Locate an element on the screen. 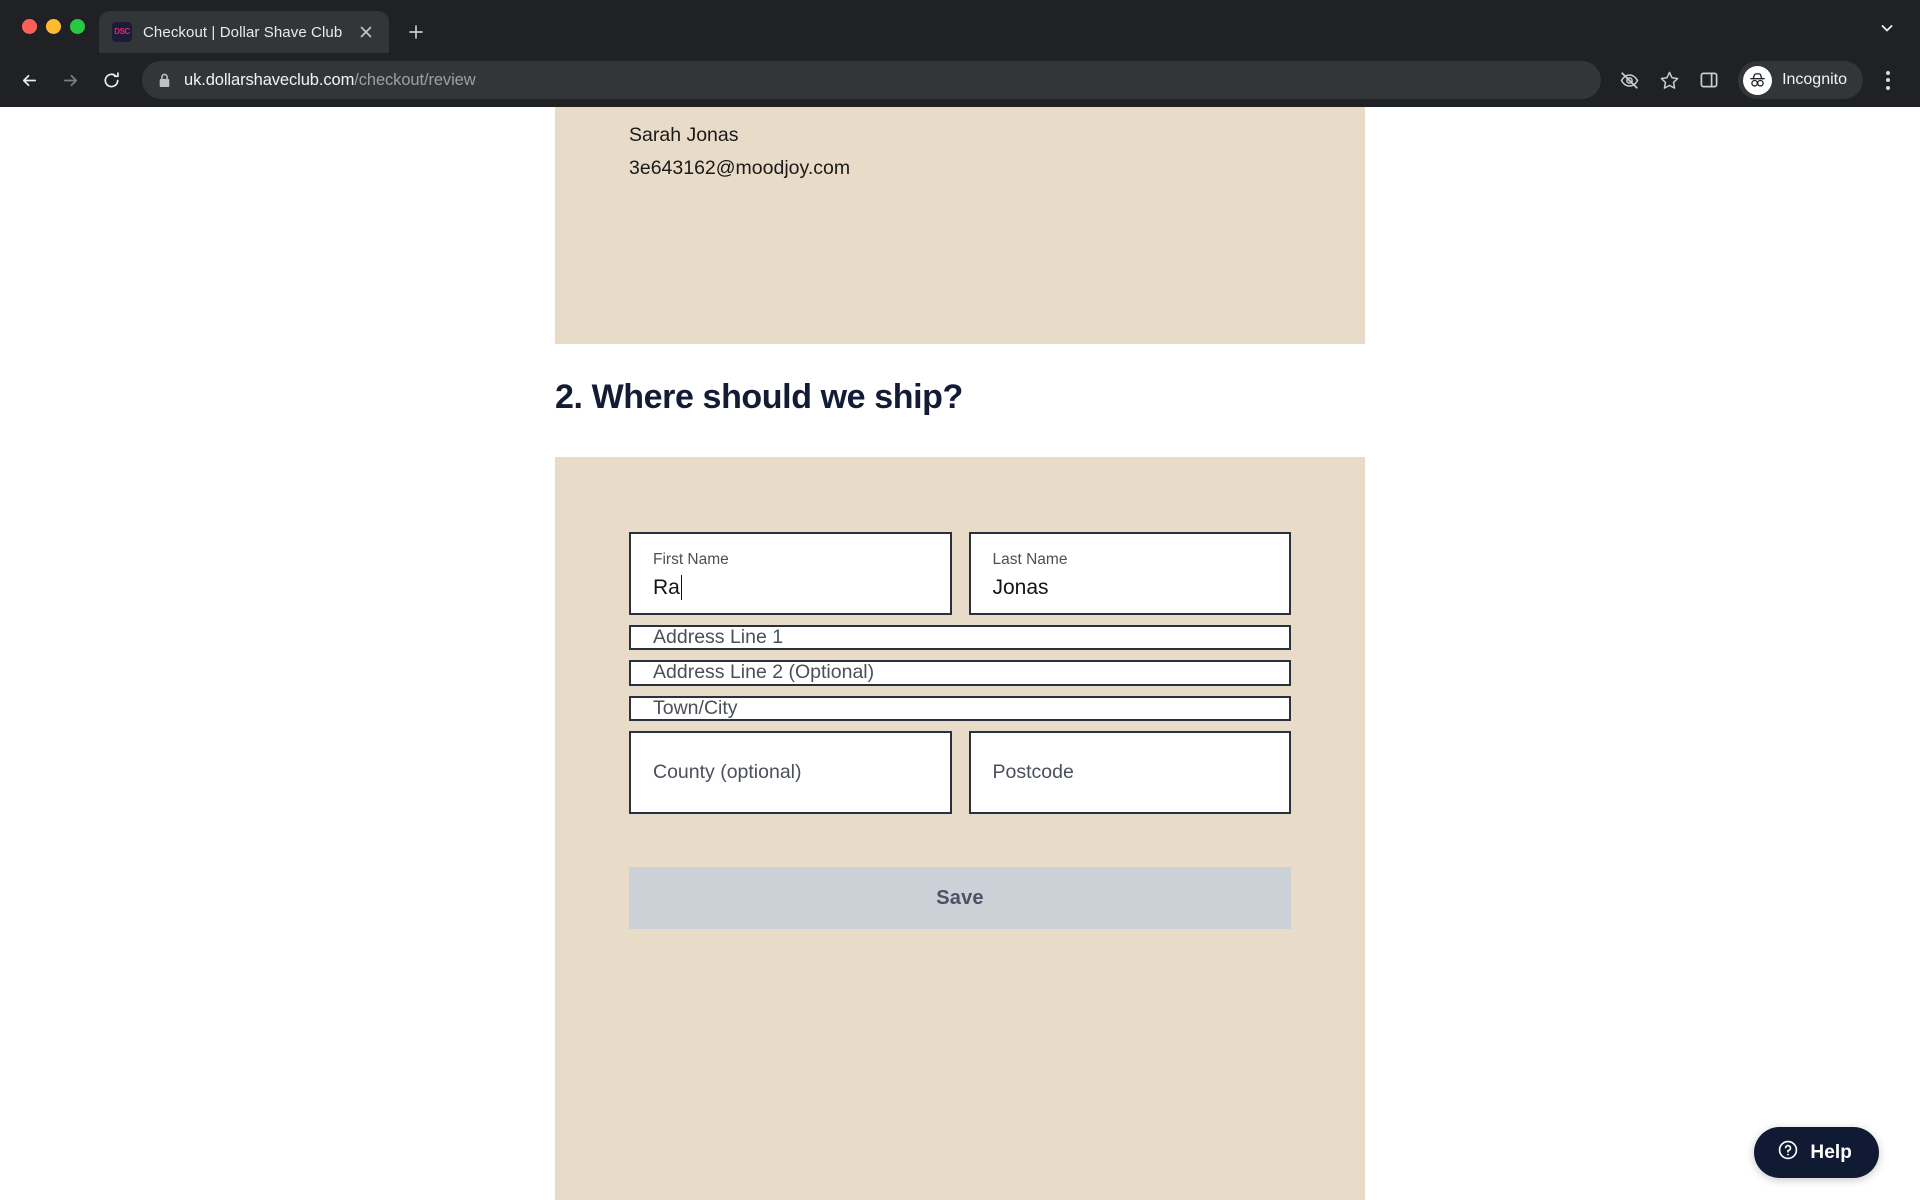 The image size is (1920, 1200). last-name-field: Last Name Jonas is located at coordinates (1129, 573).